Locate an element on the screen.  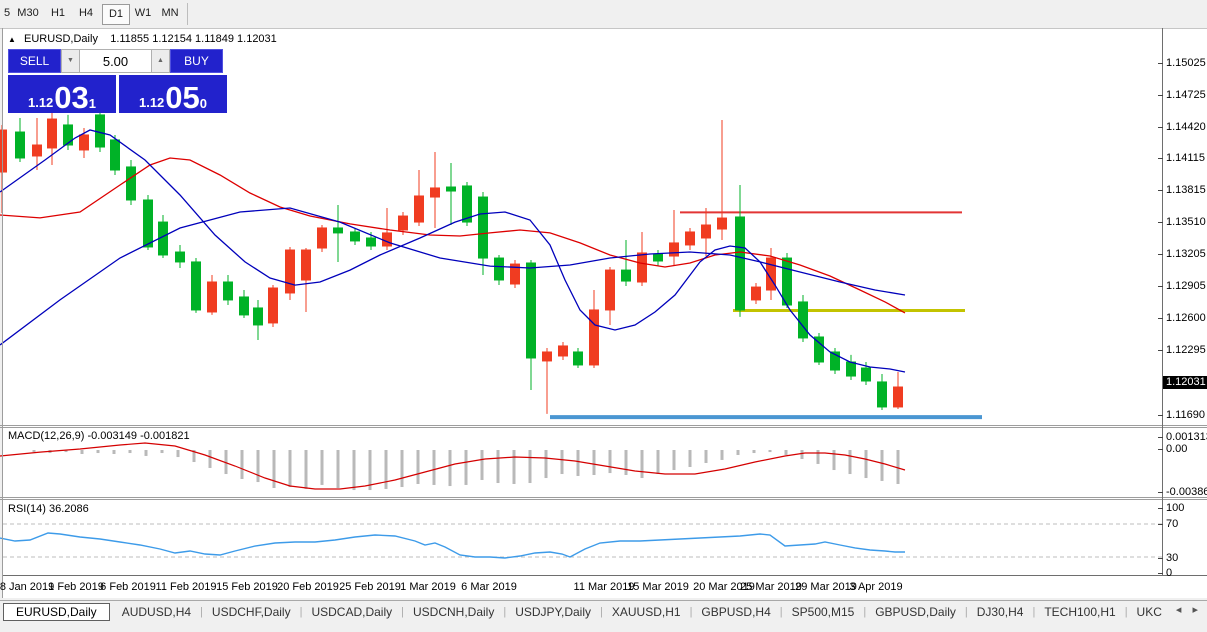
tab-usdchf-daily: USDCHF,Daily is located at coordinates (251, 612).